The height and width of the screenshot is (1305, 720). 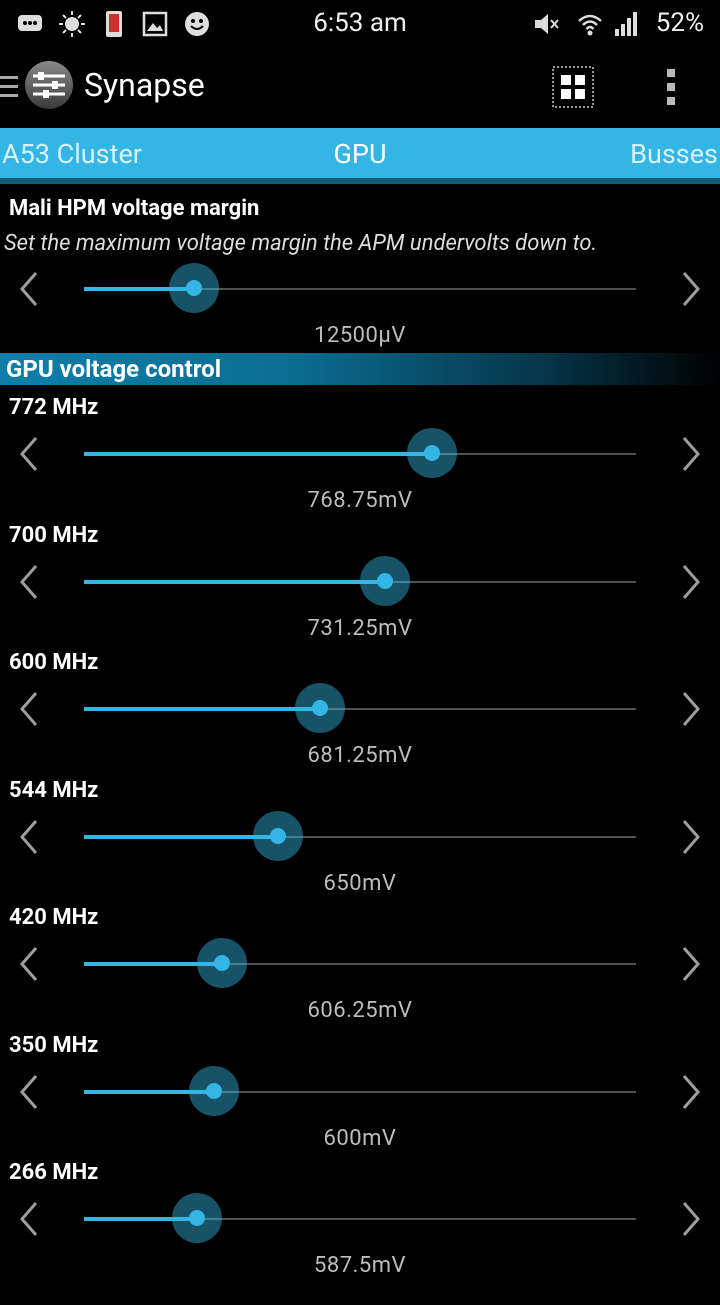 What do you see at coordinates (29, 1092) in the screenshot?
I see `gpu-350-mhz-decrease-arrow-icon` at bounding box center [29, 1092].